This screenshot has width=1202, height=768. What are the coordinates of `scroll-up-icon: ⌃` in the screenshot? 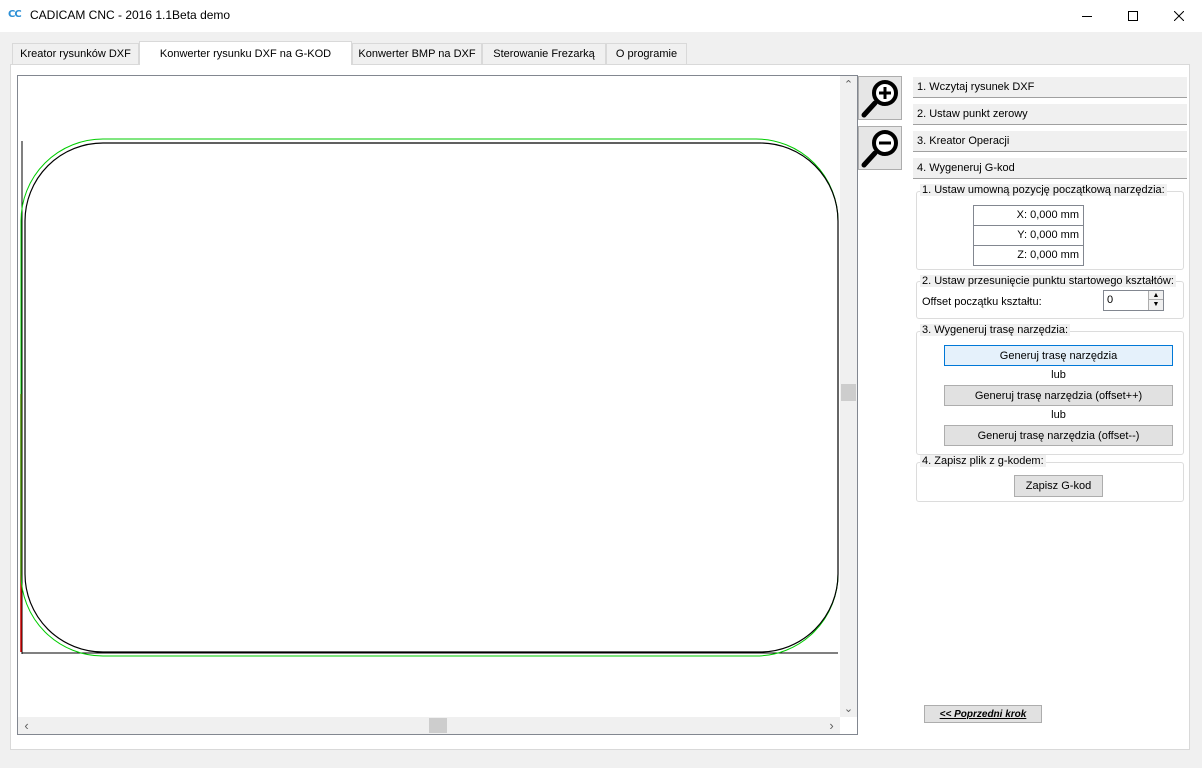 It's located at (848, 84).